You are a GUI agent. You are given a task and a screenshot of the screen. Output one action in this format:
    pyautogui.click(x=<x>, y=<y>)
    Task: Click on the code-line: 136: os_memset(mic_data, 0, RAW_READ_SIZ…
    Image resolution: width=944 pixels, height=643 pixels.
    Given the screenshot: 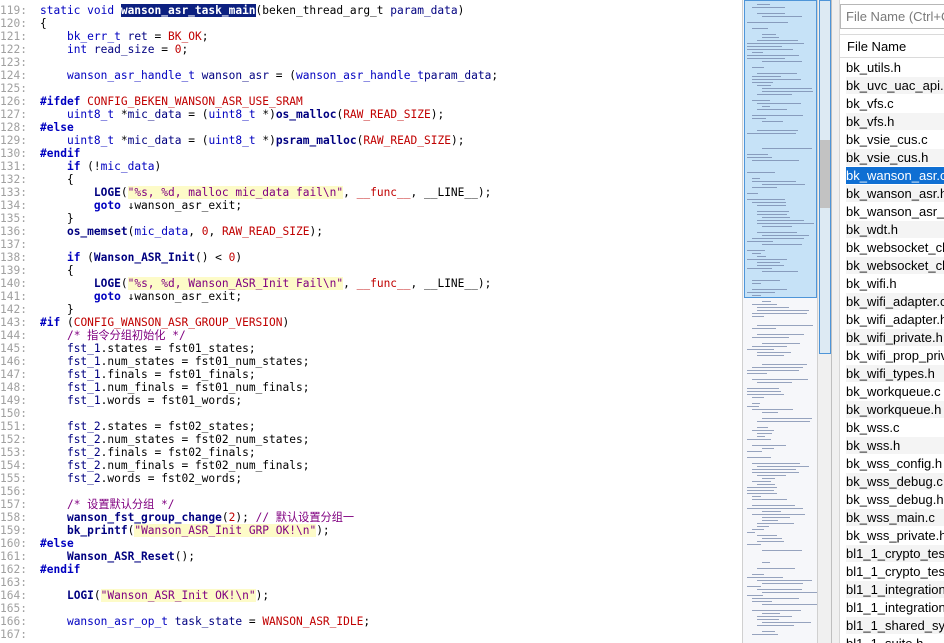 What is the action you would take?
    pyautogui.click(x=371, y=231)
    